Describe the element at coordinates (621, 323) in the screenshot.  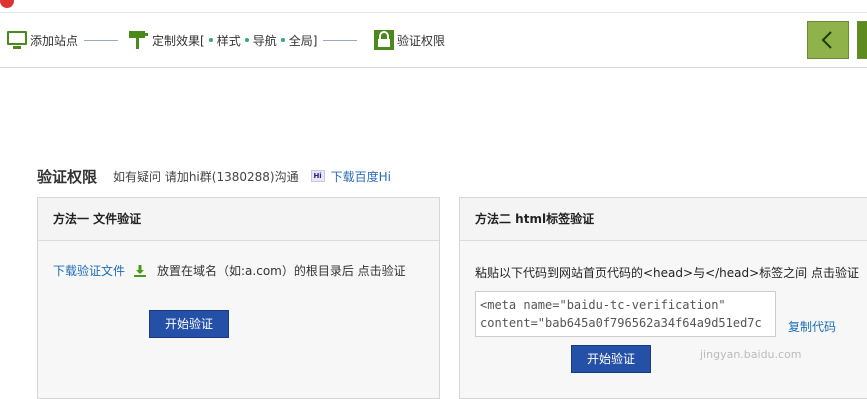
I see `code-line-2: content="bab645a0f796562a34f64a9d51ed7c` at that location.